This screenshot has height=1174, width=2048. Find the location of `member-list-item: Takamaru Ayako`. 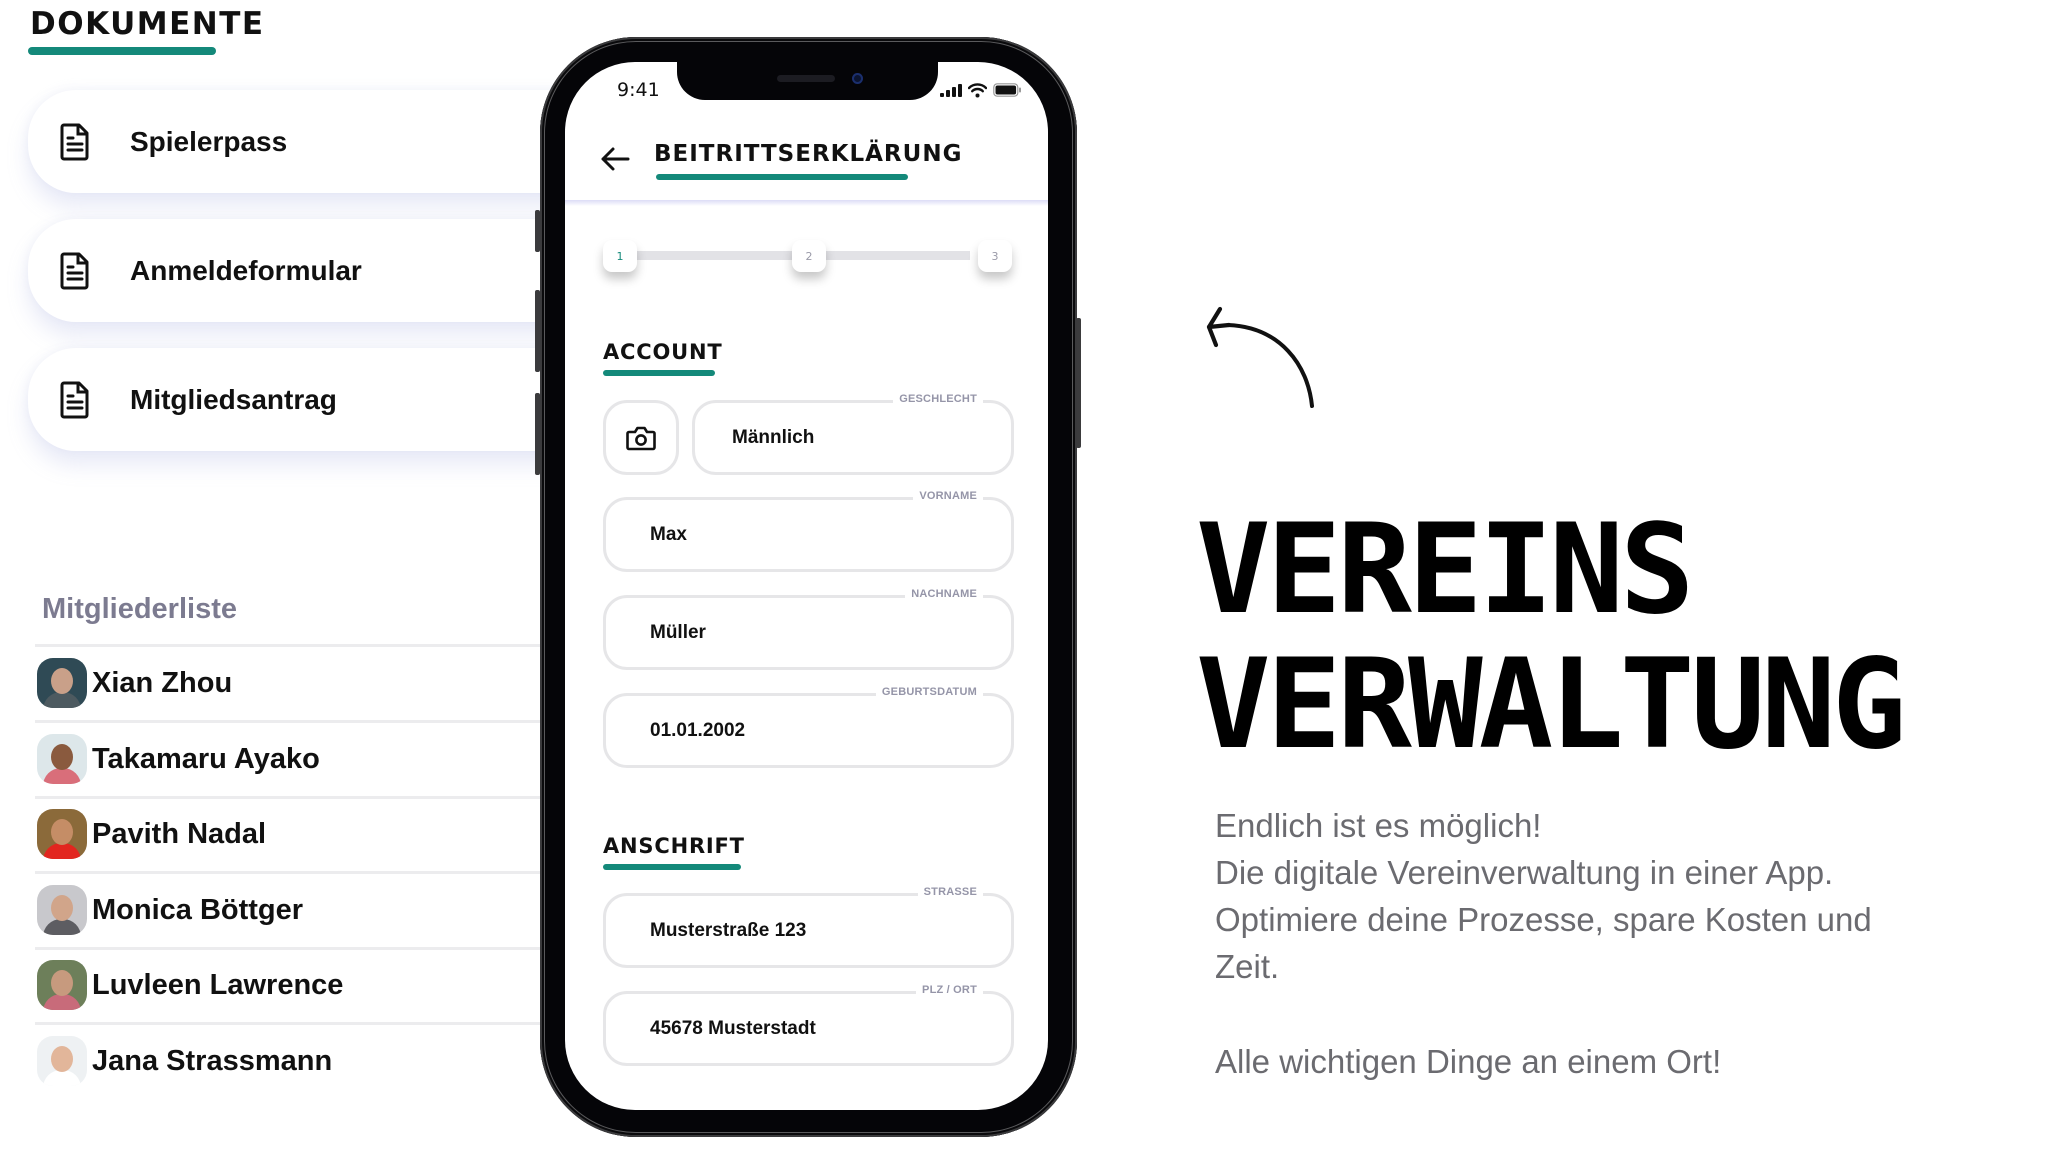

member-list-item: Takamaru Ayako is located at coordinates (287, 759).